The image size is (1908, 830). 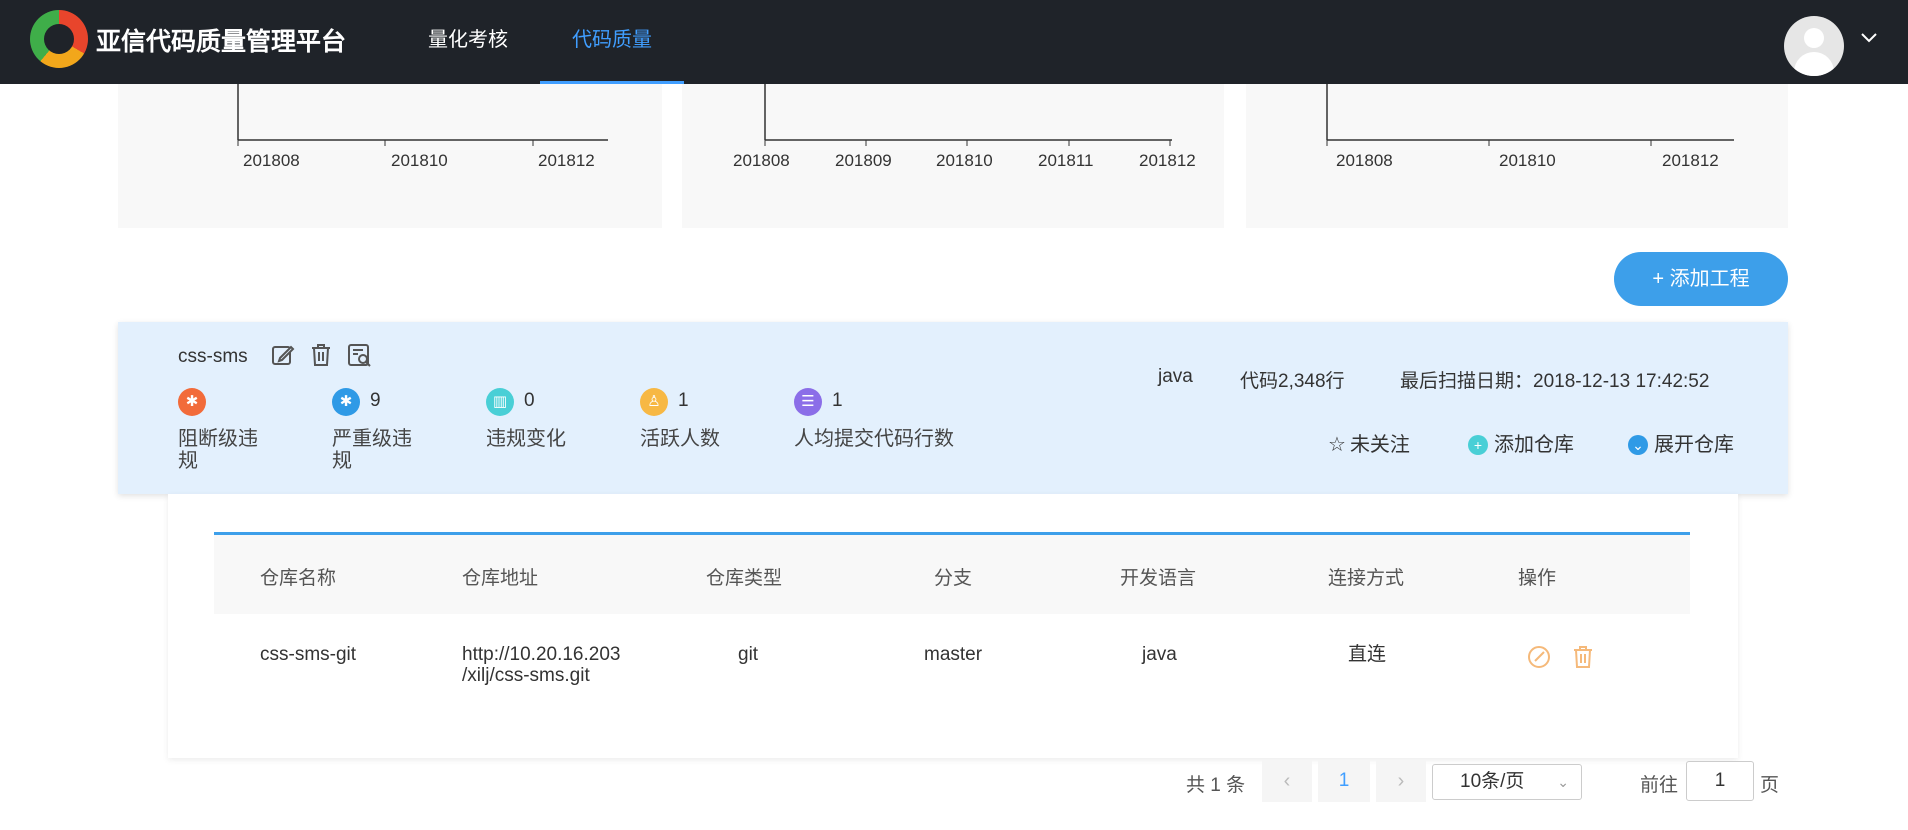 What do you see at coordinates (1337, 445) in the screenshot?
I see `star-icon: ☆` at bounding box center [1337, 445].